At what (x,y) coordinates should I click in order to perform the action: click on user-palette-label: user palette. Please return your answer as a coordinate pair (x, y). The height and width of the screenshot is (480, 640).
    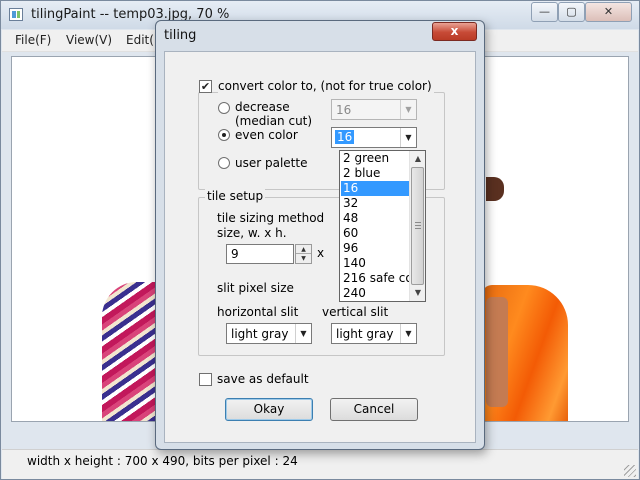
    Looking at the image, I should click on (271, 163).